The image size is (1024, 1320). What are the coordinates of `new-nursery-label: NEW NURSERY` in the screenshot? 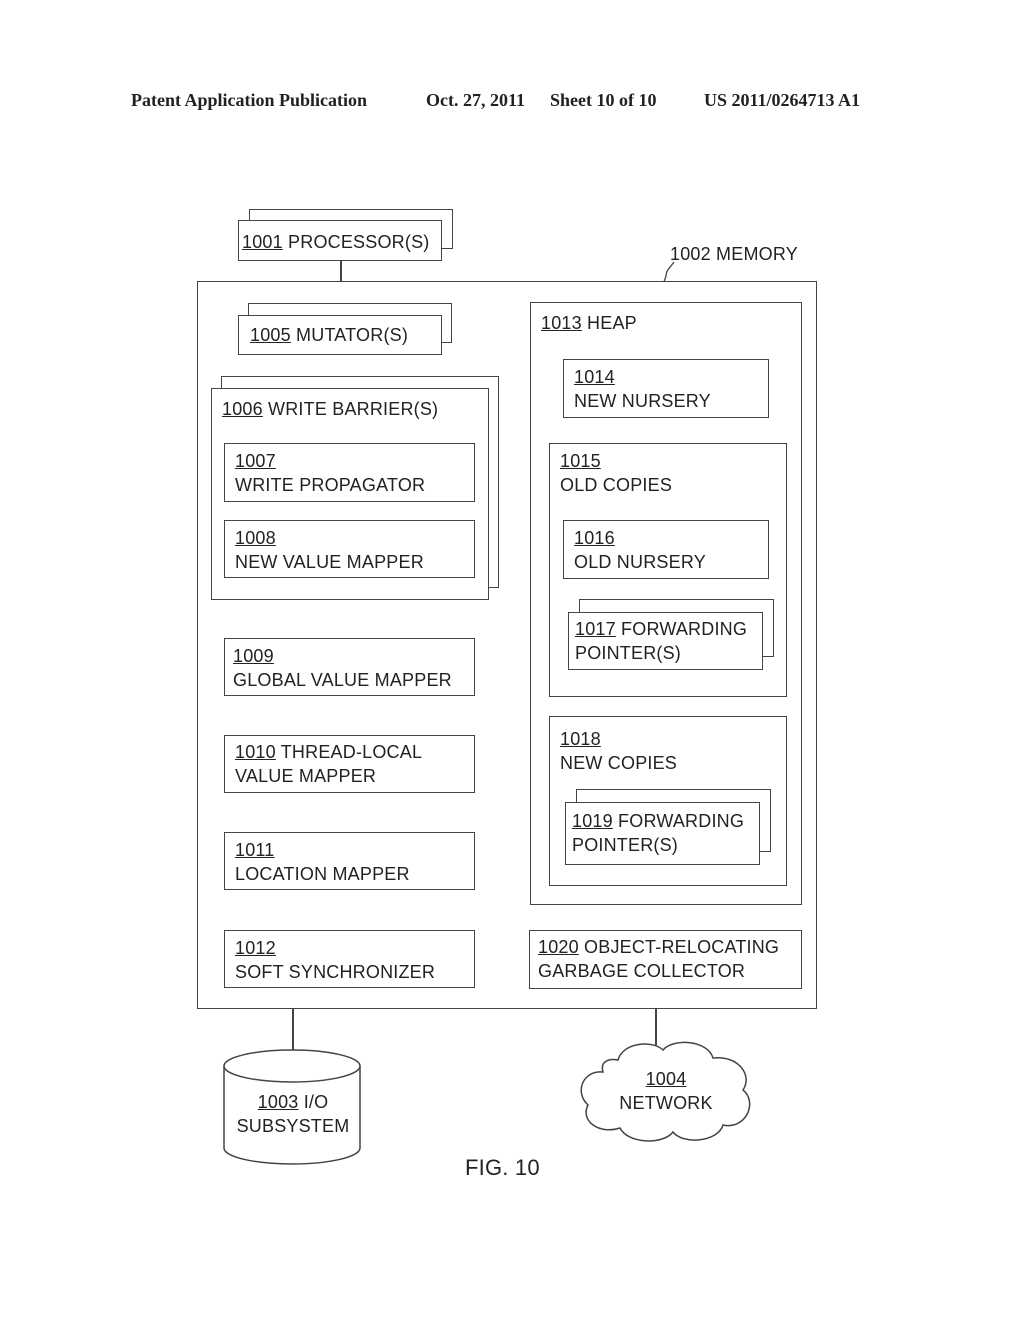 It's located at (642, 401).